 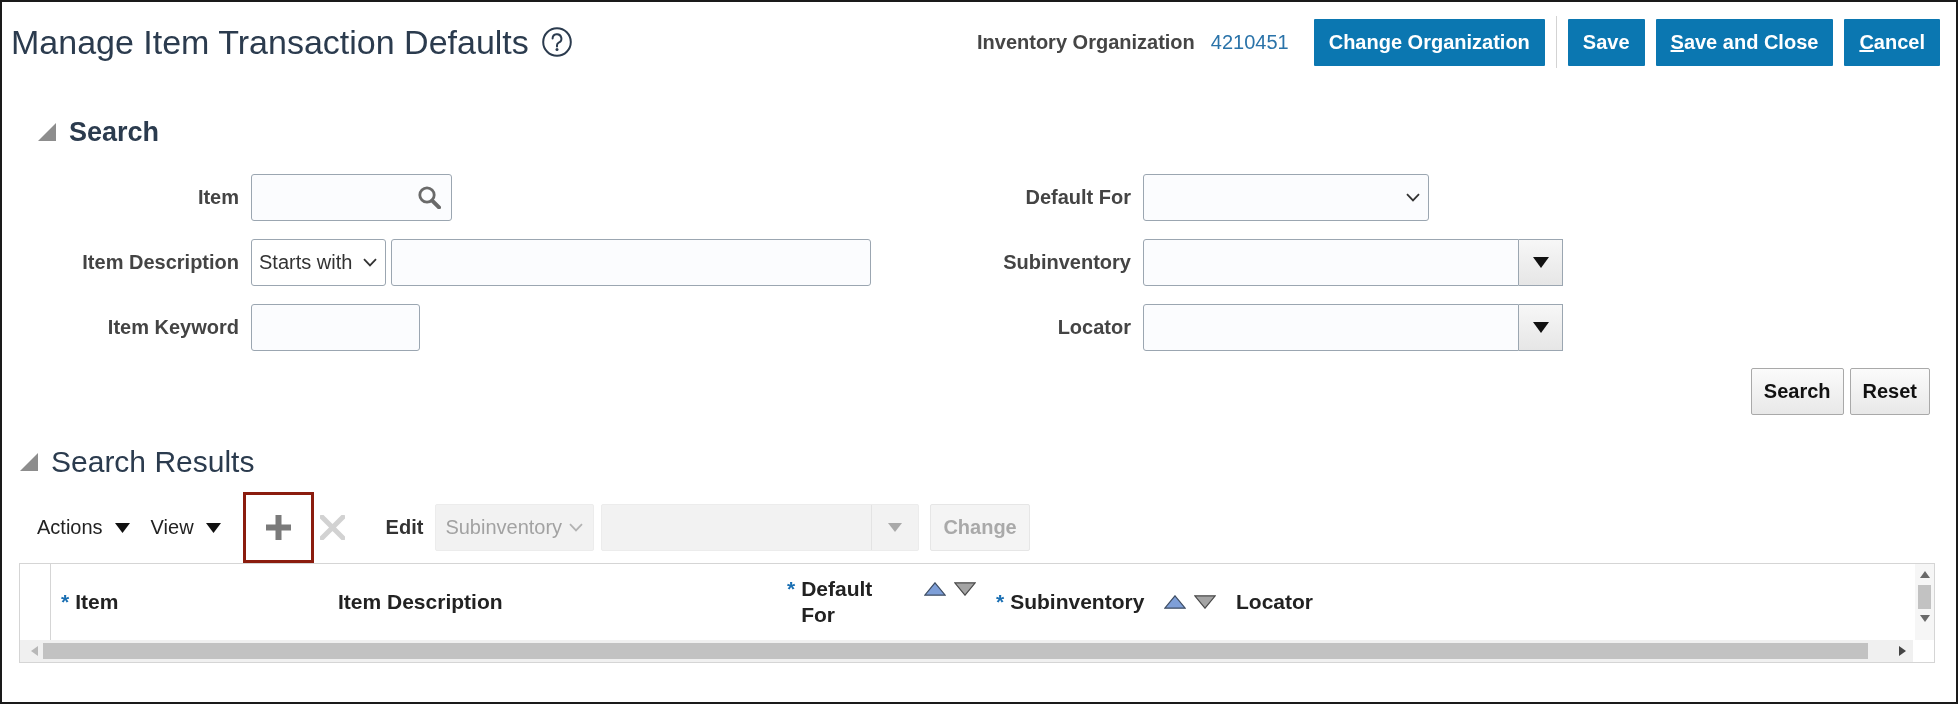 I want to click on column-header: Subinventory, so click(x=1077, y=602).